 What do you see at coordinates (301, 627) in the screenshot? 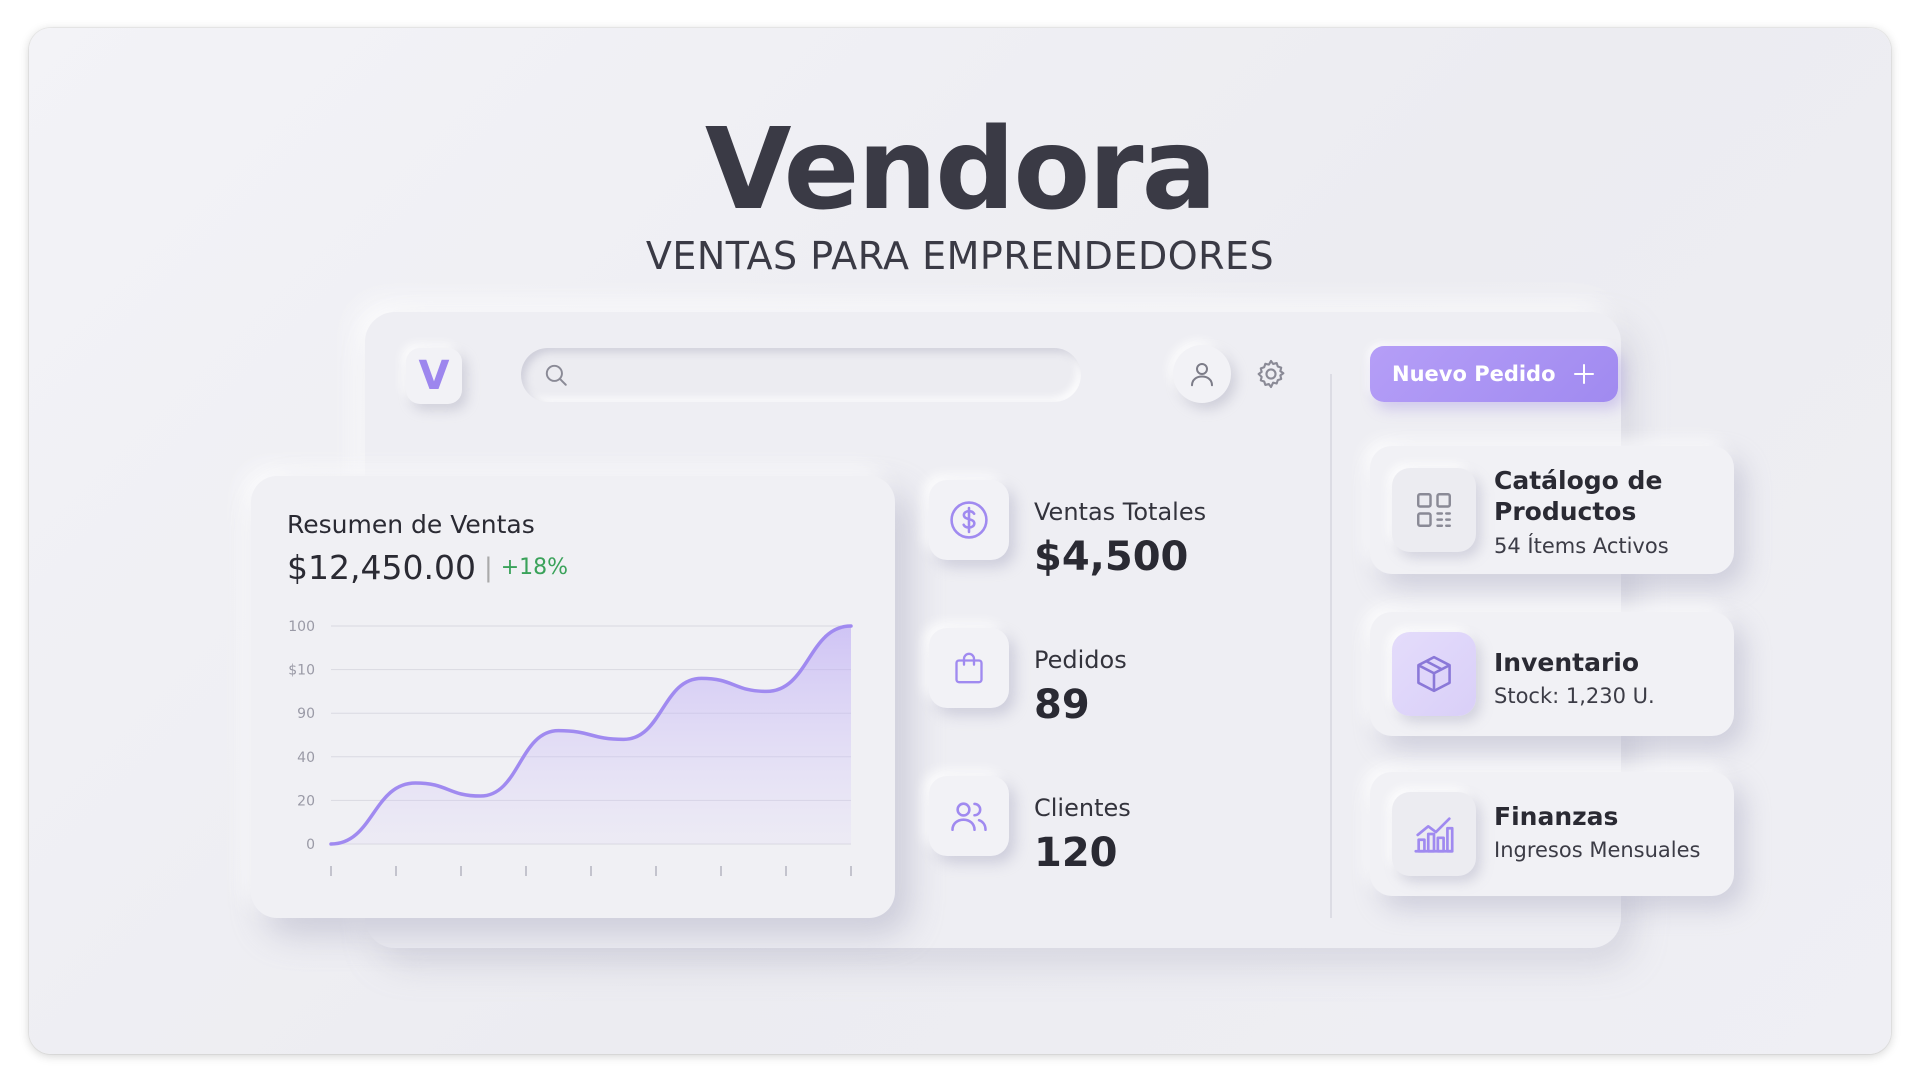
I see `chart-y-tick-label: 100` at bounding box center [301, 627].